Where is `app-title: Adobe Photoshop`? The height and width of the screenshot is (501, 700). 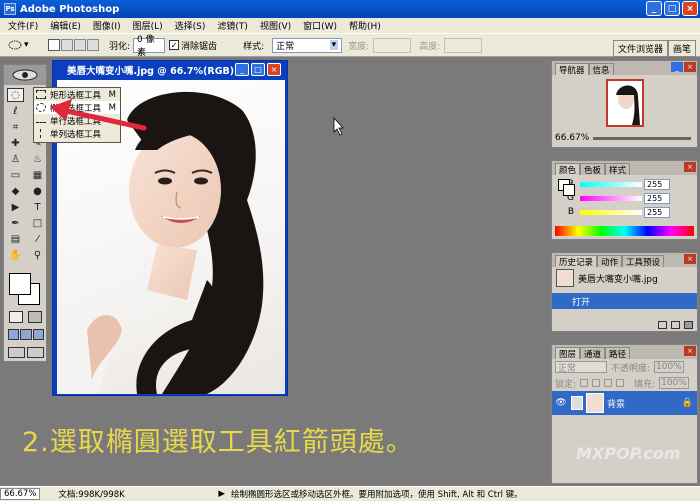
app-title: Adobe Photoshop is located at coordinates (70, 9).